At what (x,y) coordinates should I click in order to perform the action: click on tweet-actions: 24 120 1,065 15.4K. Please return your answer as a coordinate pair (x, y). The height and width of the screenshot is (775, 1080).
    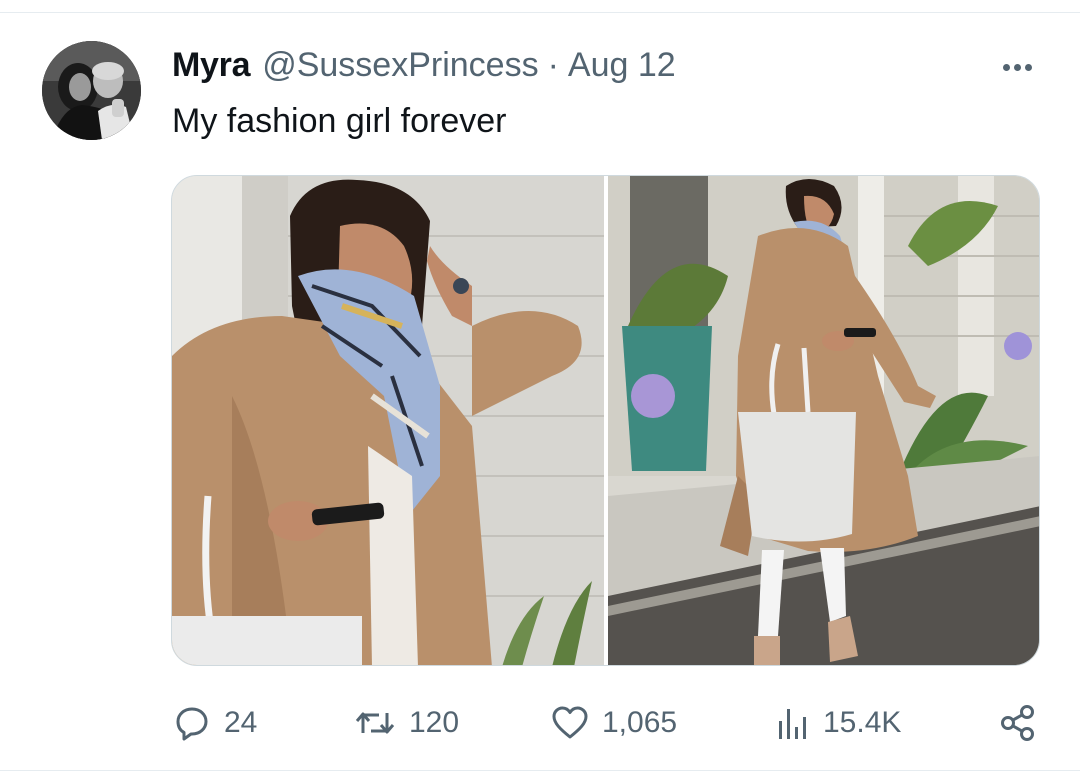
    Looking at the image, I should click on (540, 723).